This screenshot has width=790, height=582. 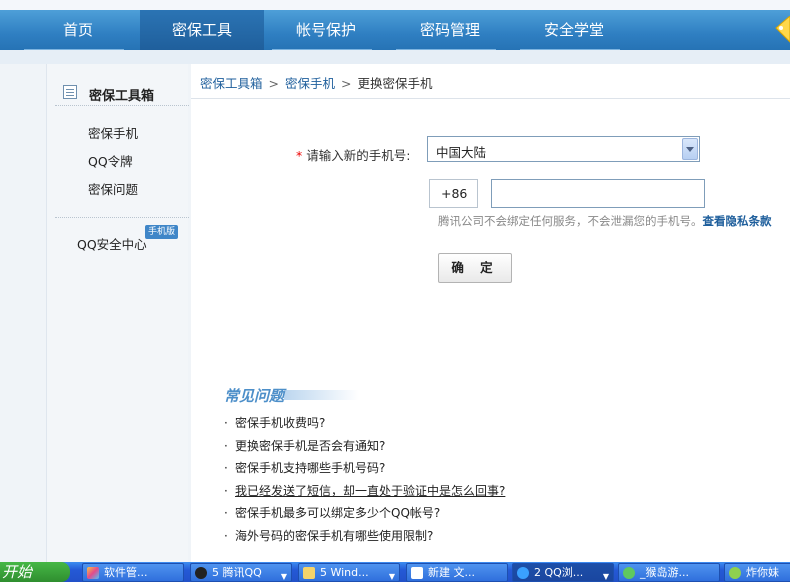 I want to click on country-code-field: +86, so click(x=453, y=193).